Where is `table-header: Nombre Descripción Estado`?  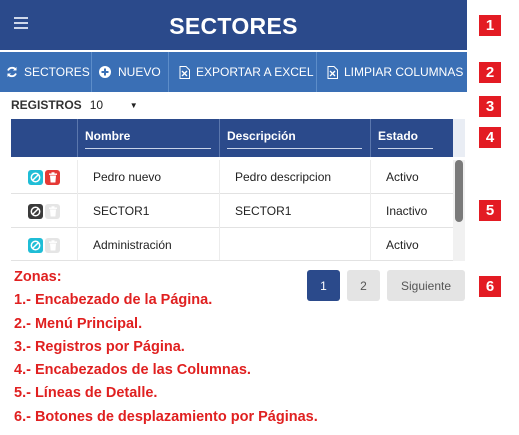 table-header: Nombre Descripción Estado is located at coordinates (232, 138).